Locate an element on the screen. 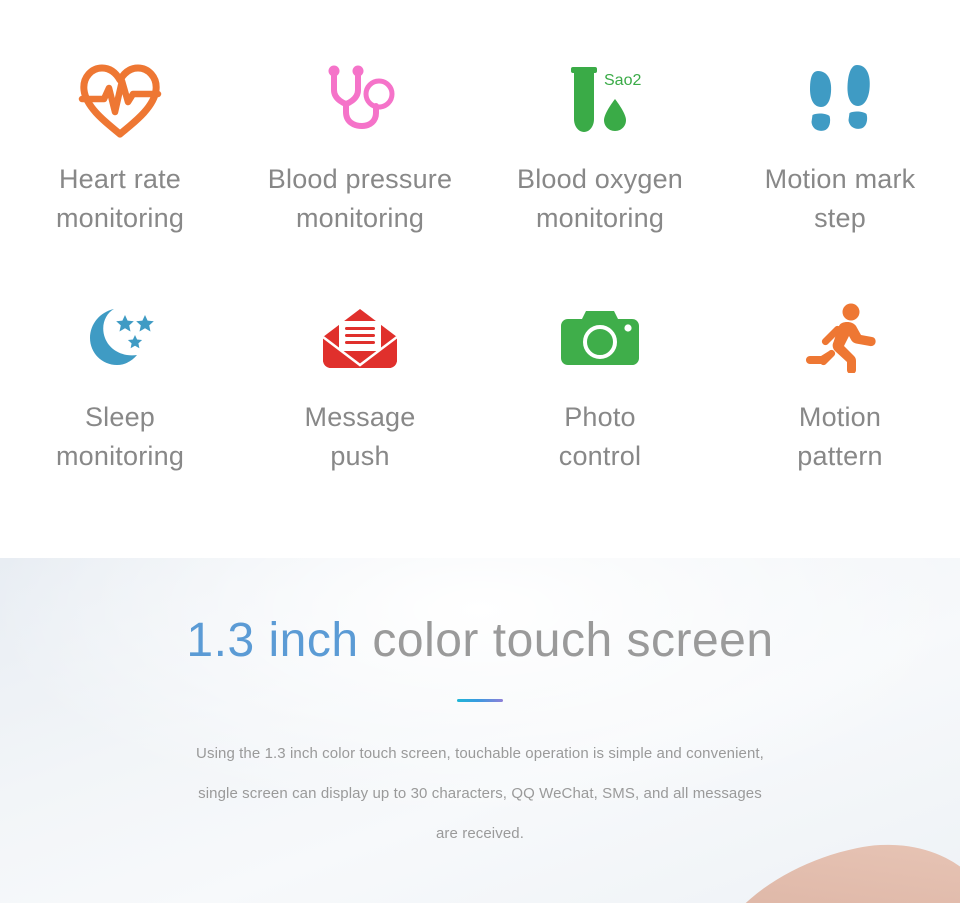  feature-motion-mark-step: Motion mark step is located at coordinates (840, 150).